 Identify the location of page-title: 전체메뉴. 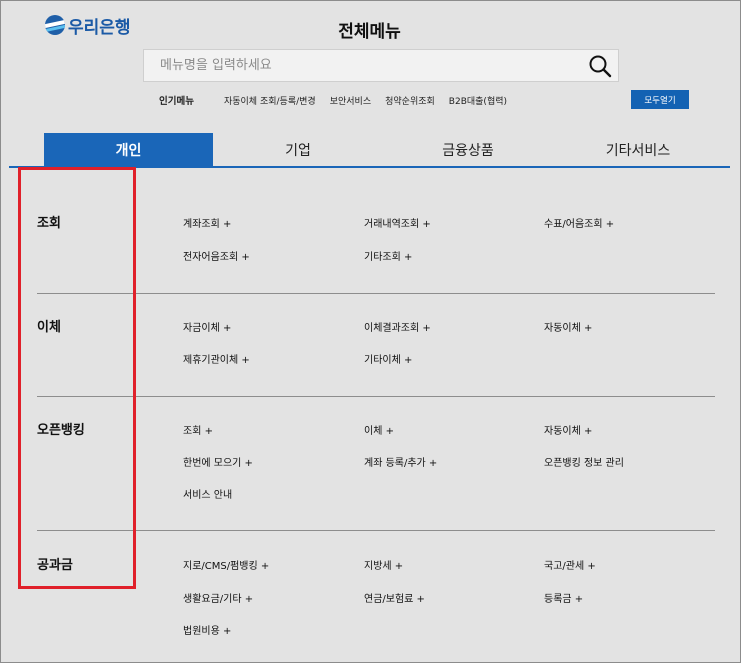
(369, 32).